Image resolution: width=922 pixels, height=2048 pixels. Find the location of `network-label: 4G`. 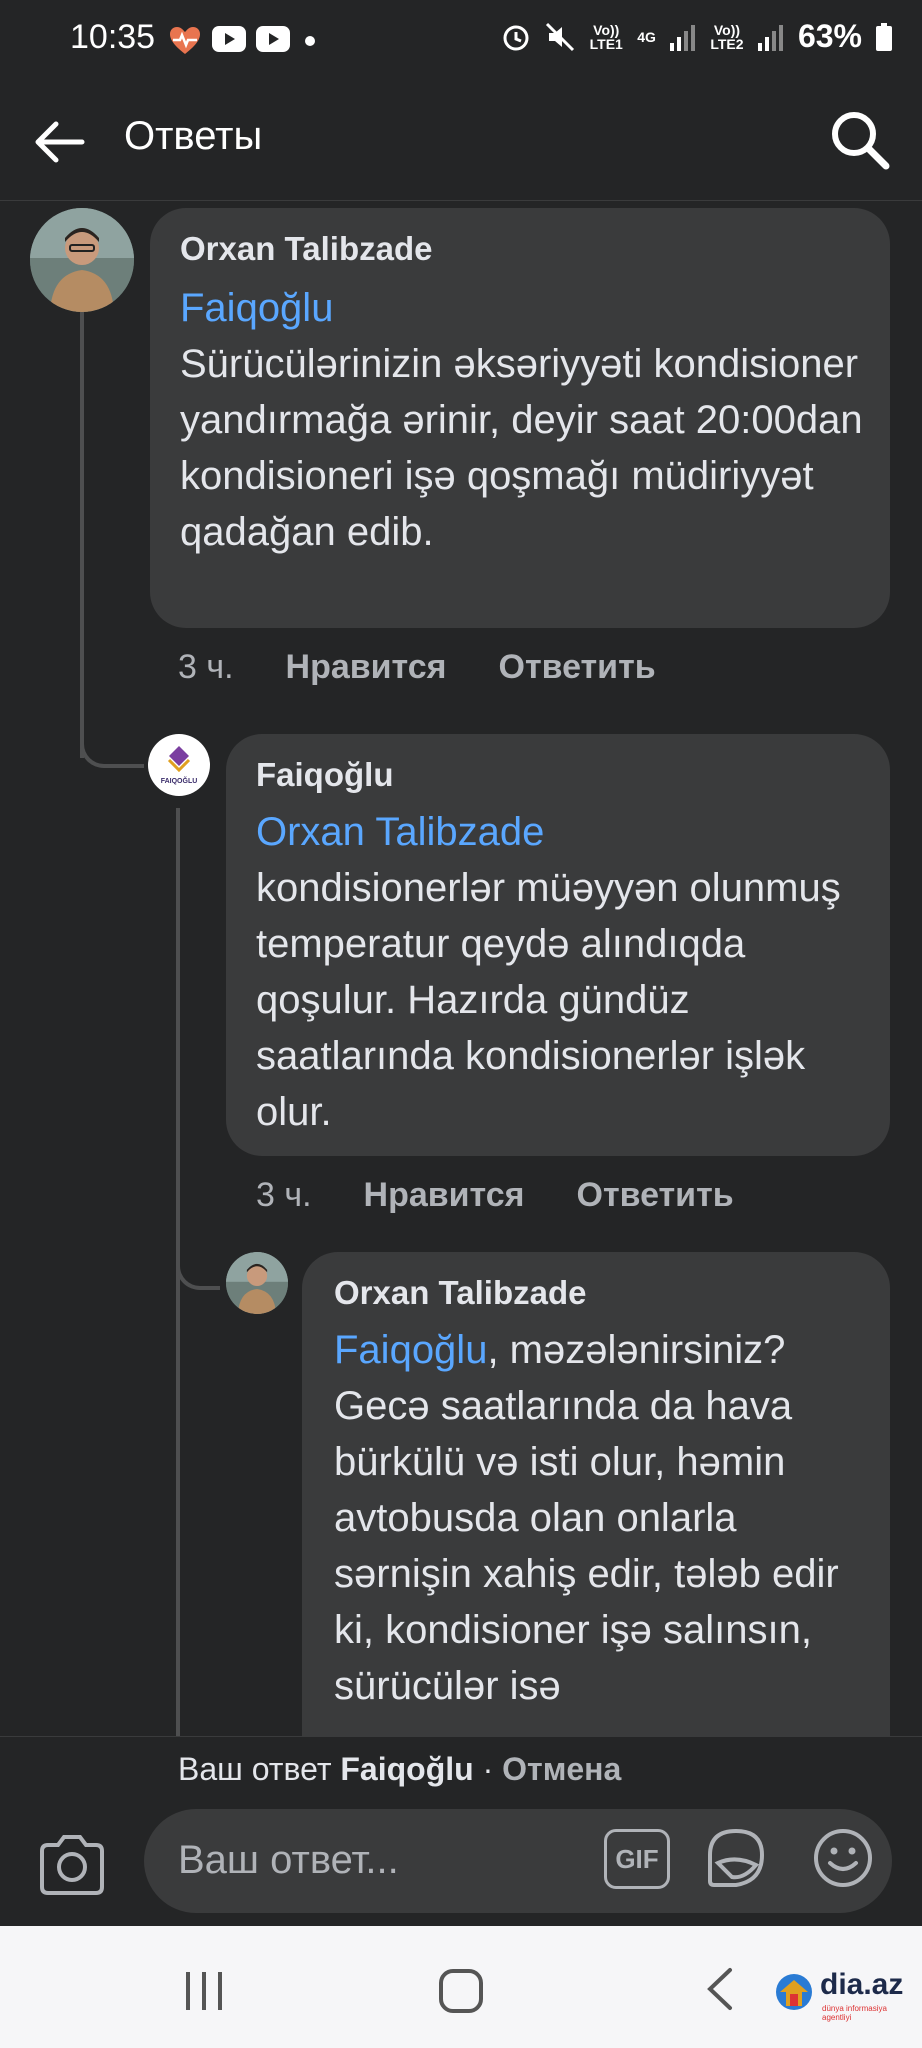

network-label: 4G is located at coordinates (646, 36).